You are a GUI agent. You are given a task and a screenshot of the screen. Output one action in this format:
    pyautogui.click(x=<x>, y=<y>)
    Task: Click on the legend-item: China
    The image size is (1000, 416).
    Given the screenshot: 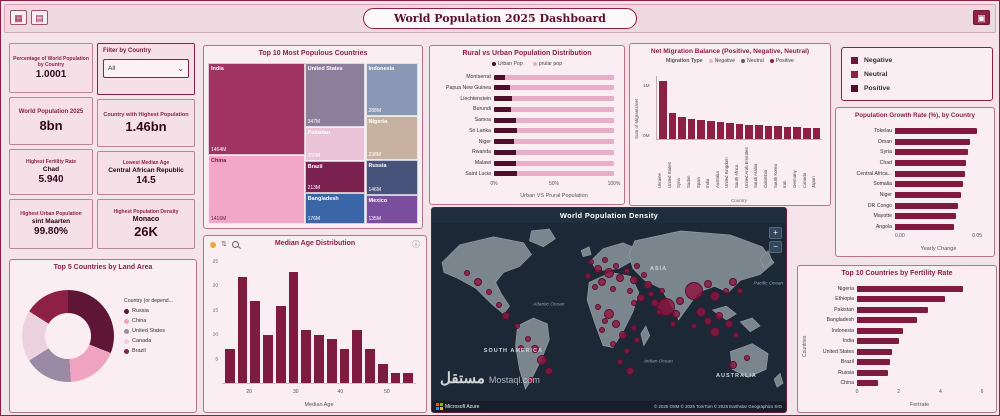 What is the action you would take?
    pyautogui.click(x=148, y=321)
    